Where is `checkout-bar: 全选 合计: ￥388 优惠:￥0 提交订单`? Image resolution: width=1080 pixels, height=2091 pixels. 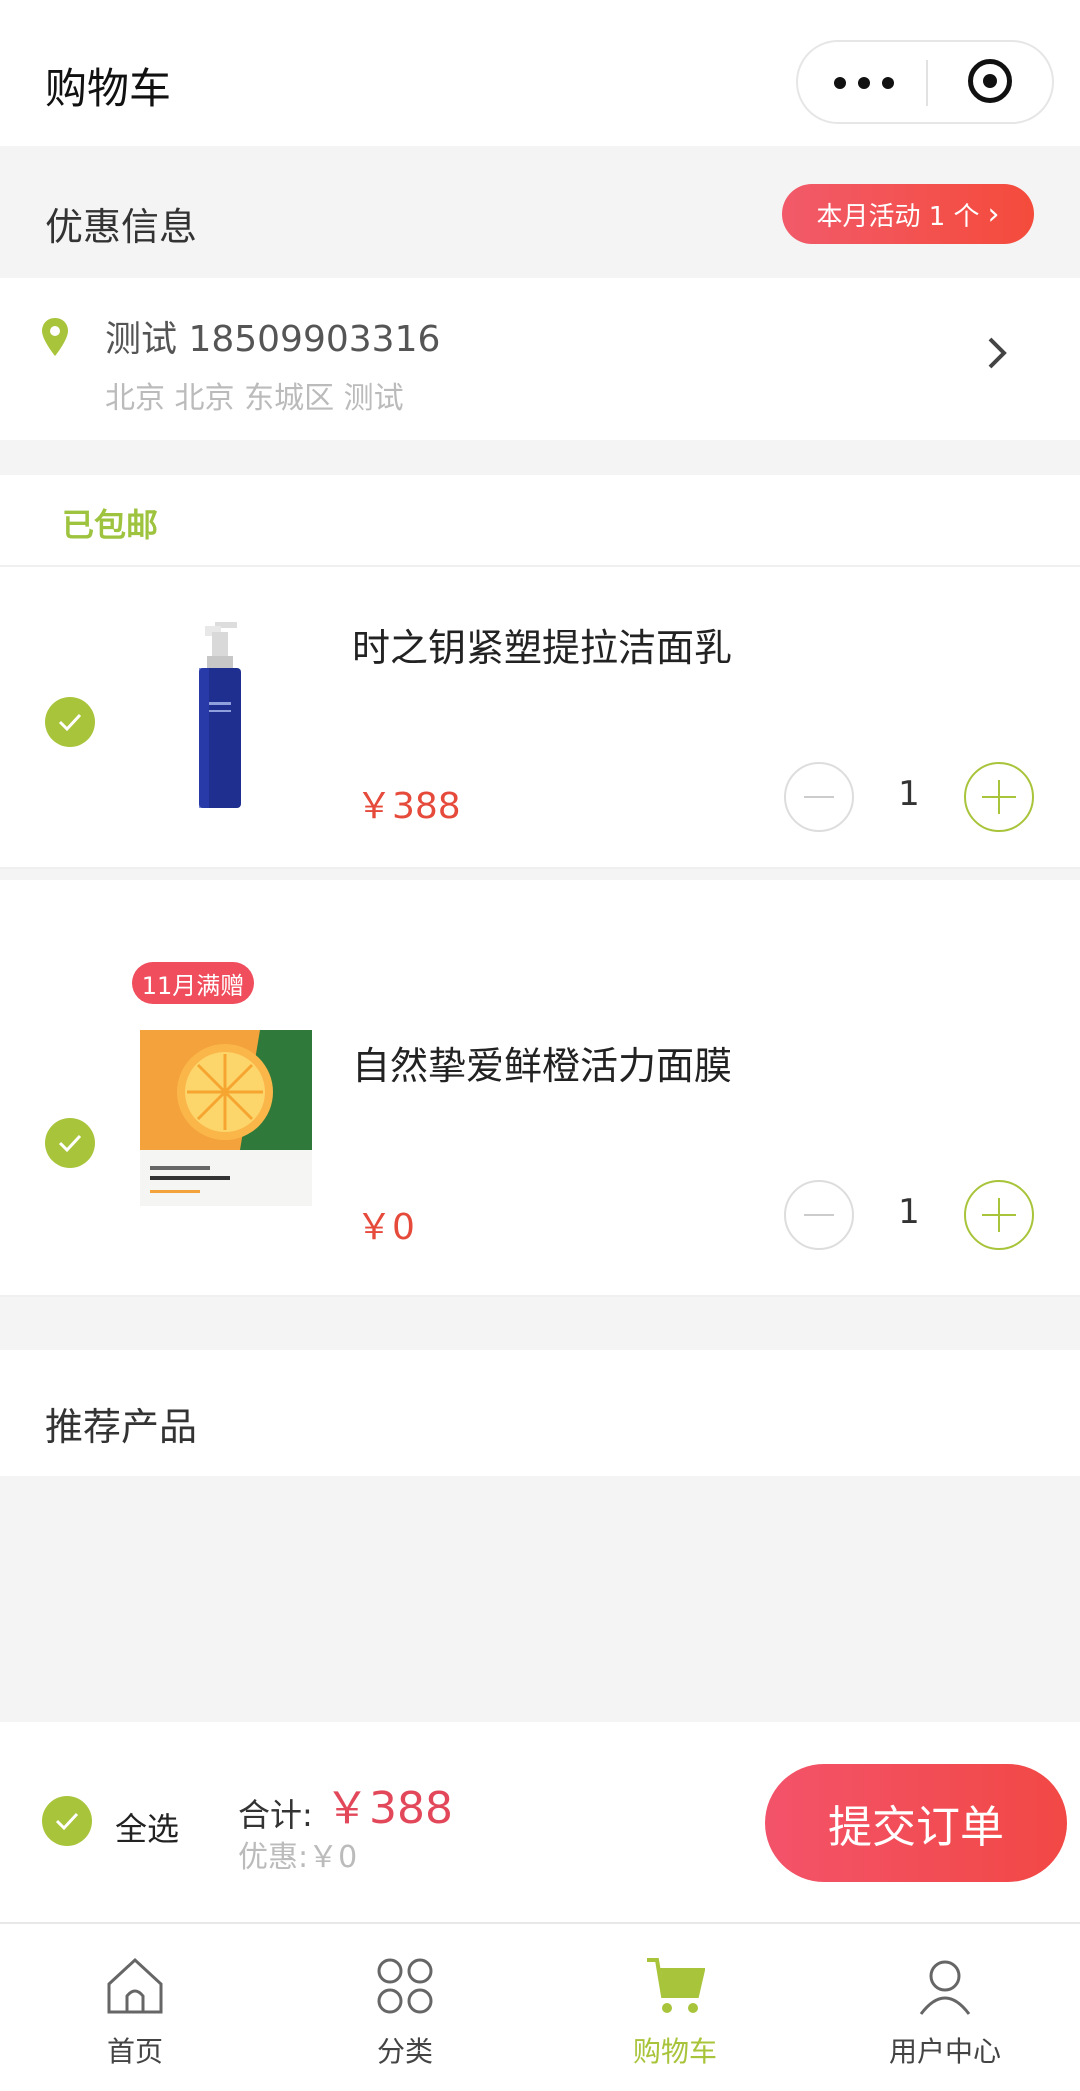
checkout-bar: 全选 合计: ￥388 优惠:￥0 提交订单 is located at coordinates (540, 1823).